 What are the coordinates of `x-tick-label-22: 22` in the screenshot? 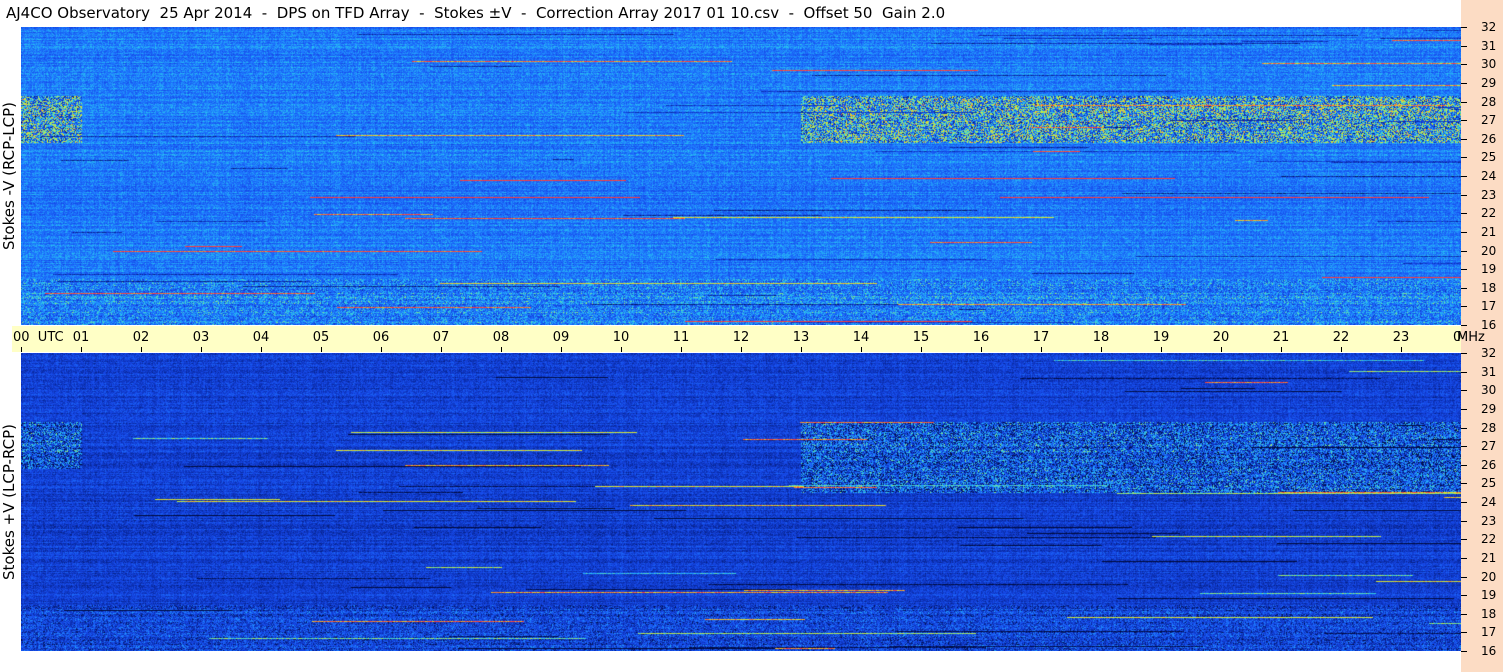 It's located at (1341, 337).